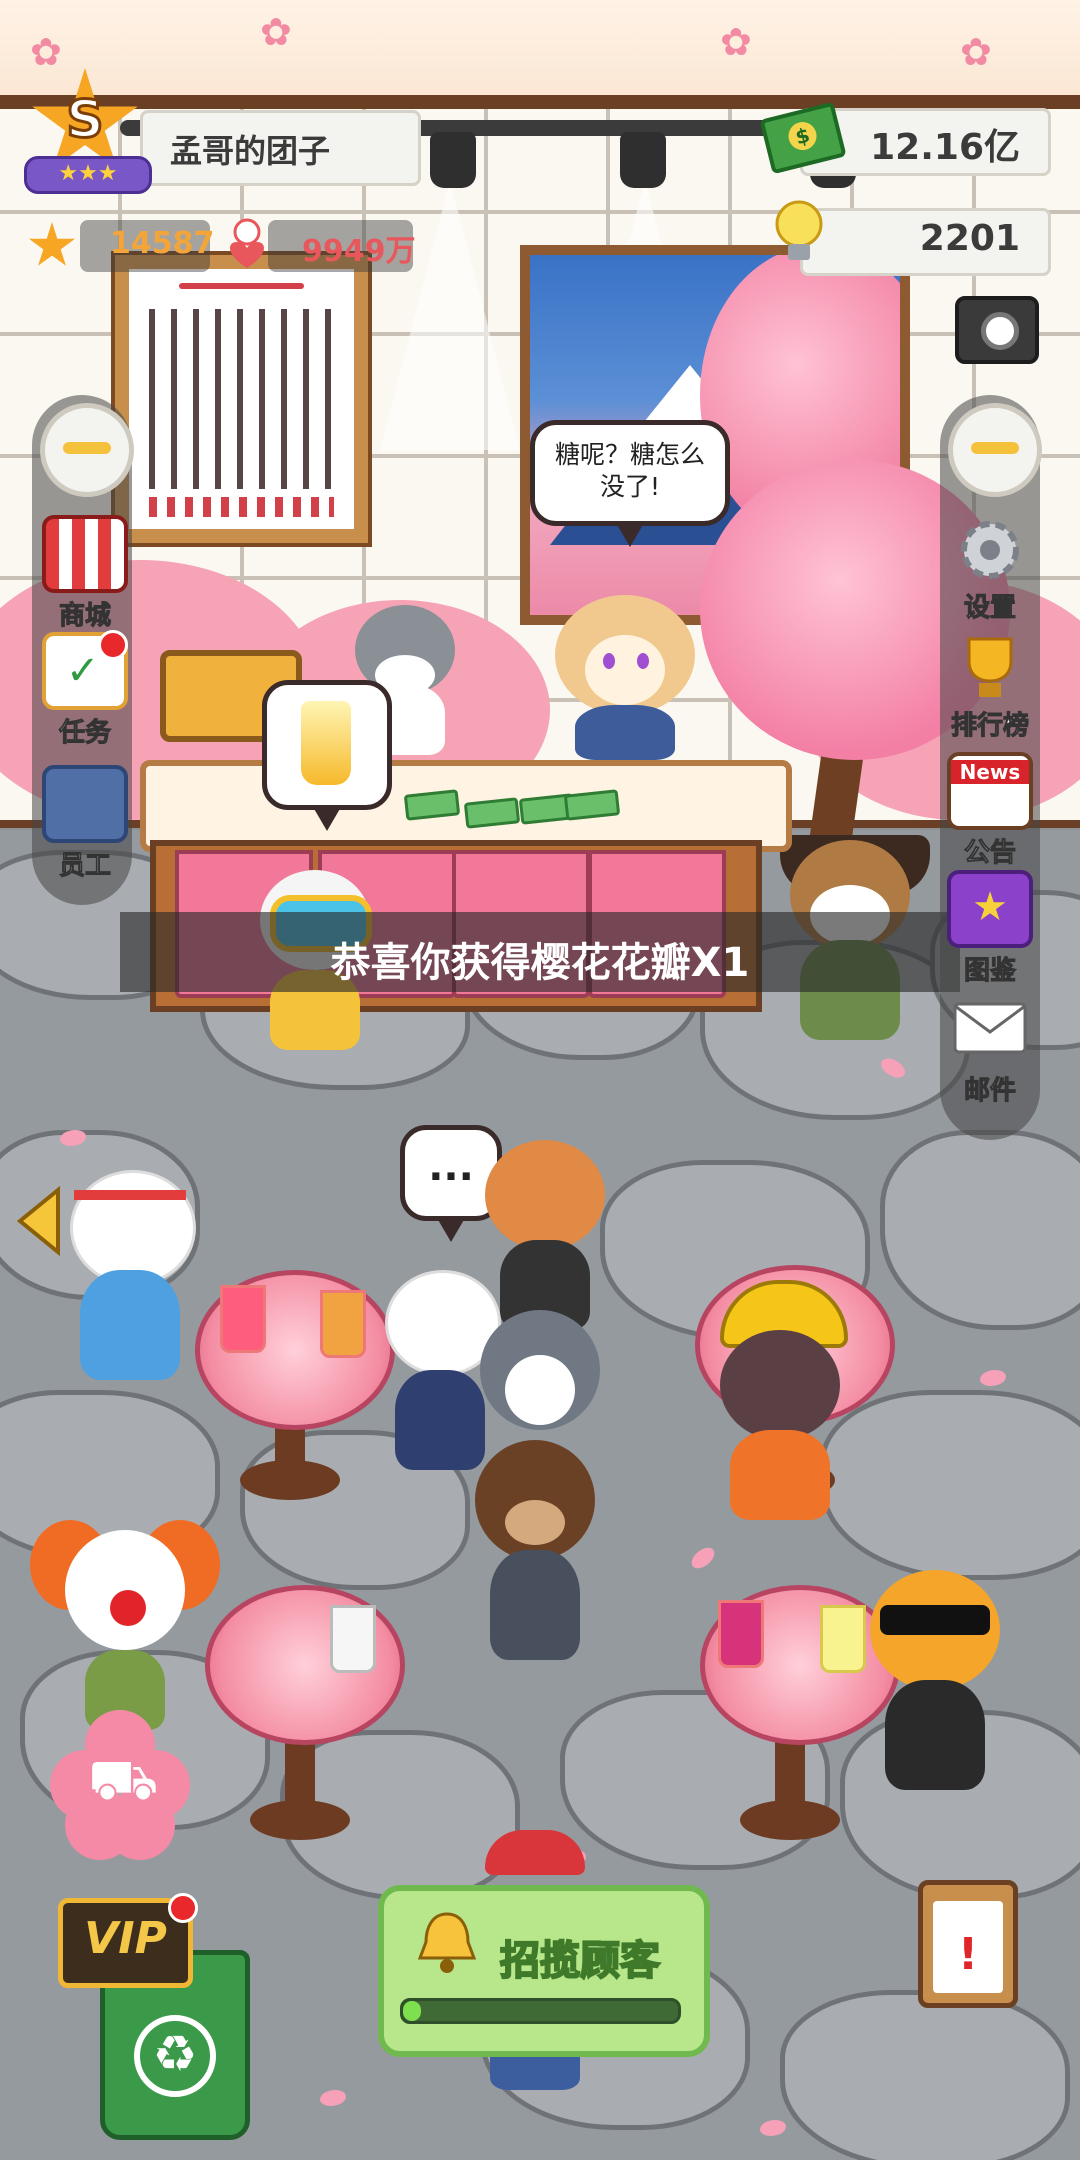 The width and height of the screenshot is (1080, 2160). What do you see at coordinates (990, 550) in the screenshot?
I see `gear-icon` at bounding box center [990, 550].